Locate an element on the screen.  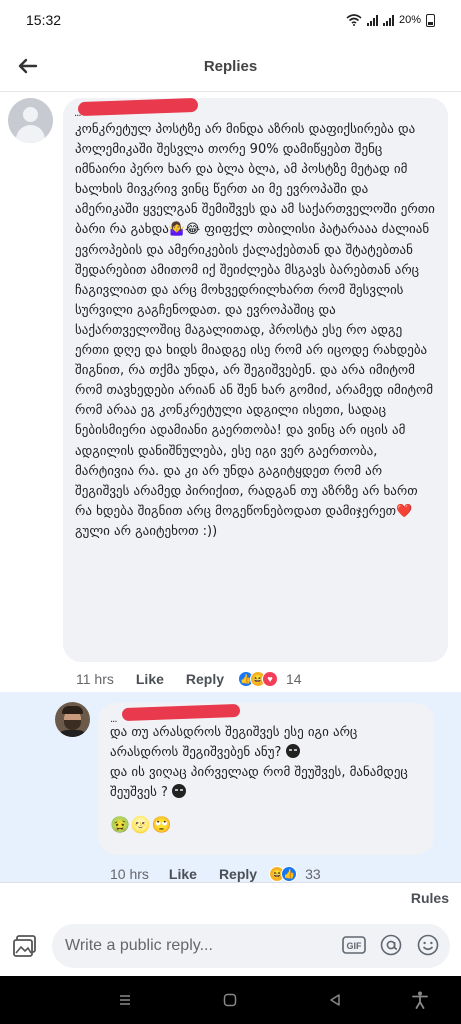
back-button is located at coordinates (28, 66).